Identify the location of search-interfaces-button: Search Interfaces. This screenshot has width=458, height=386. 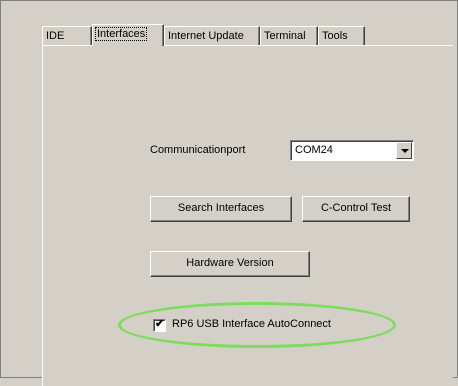
(221, 209).